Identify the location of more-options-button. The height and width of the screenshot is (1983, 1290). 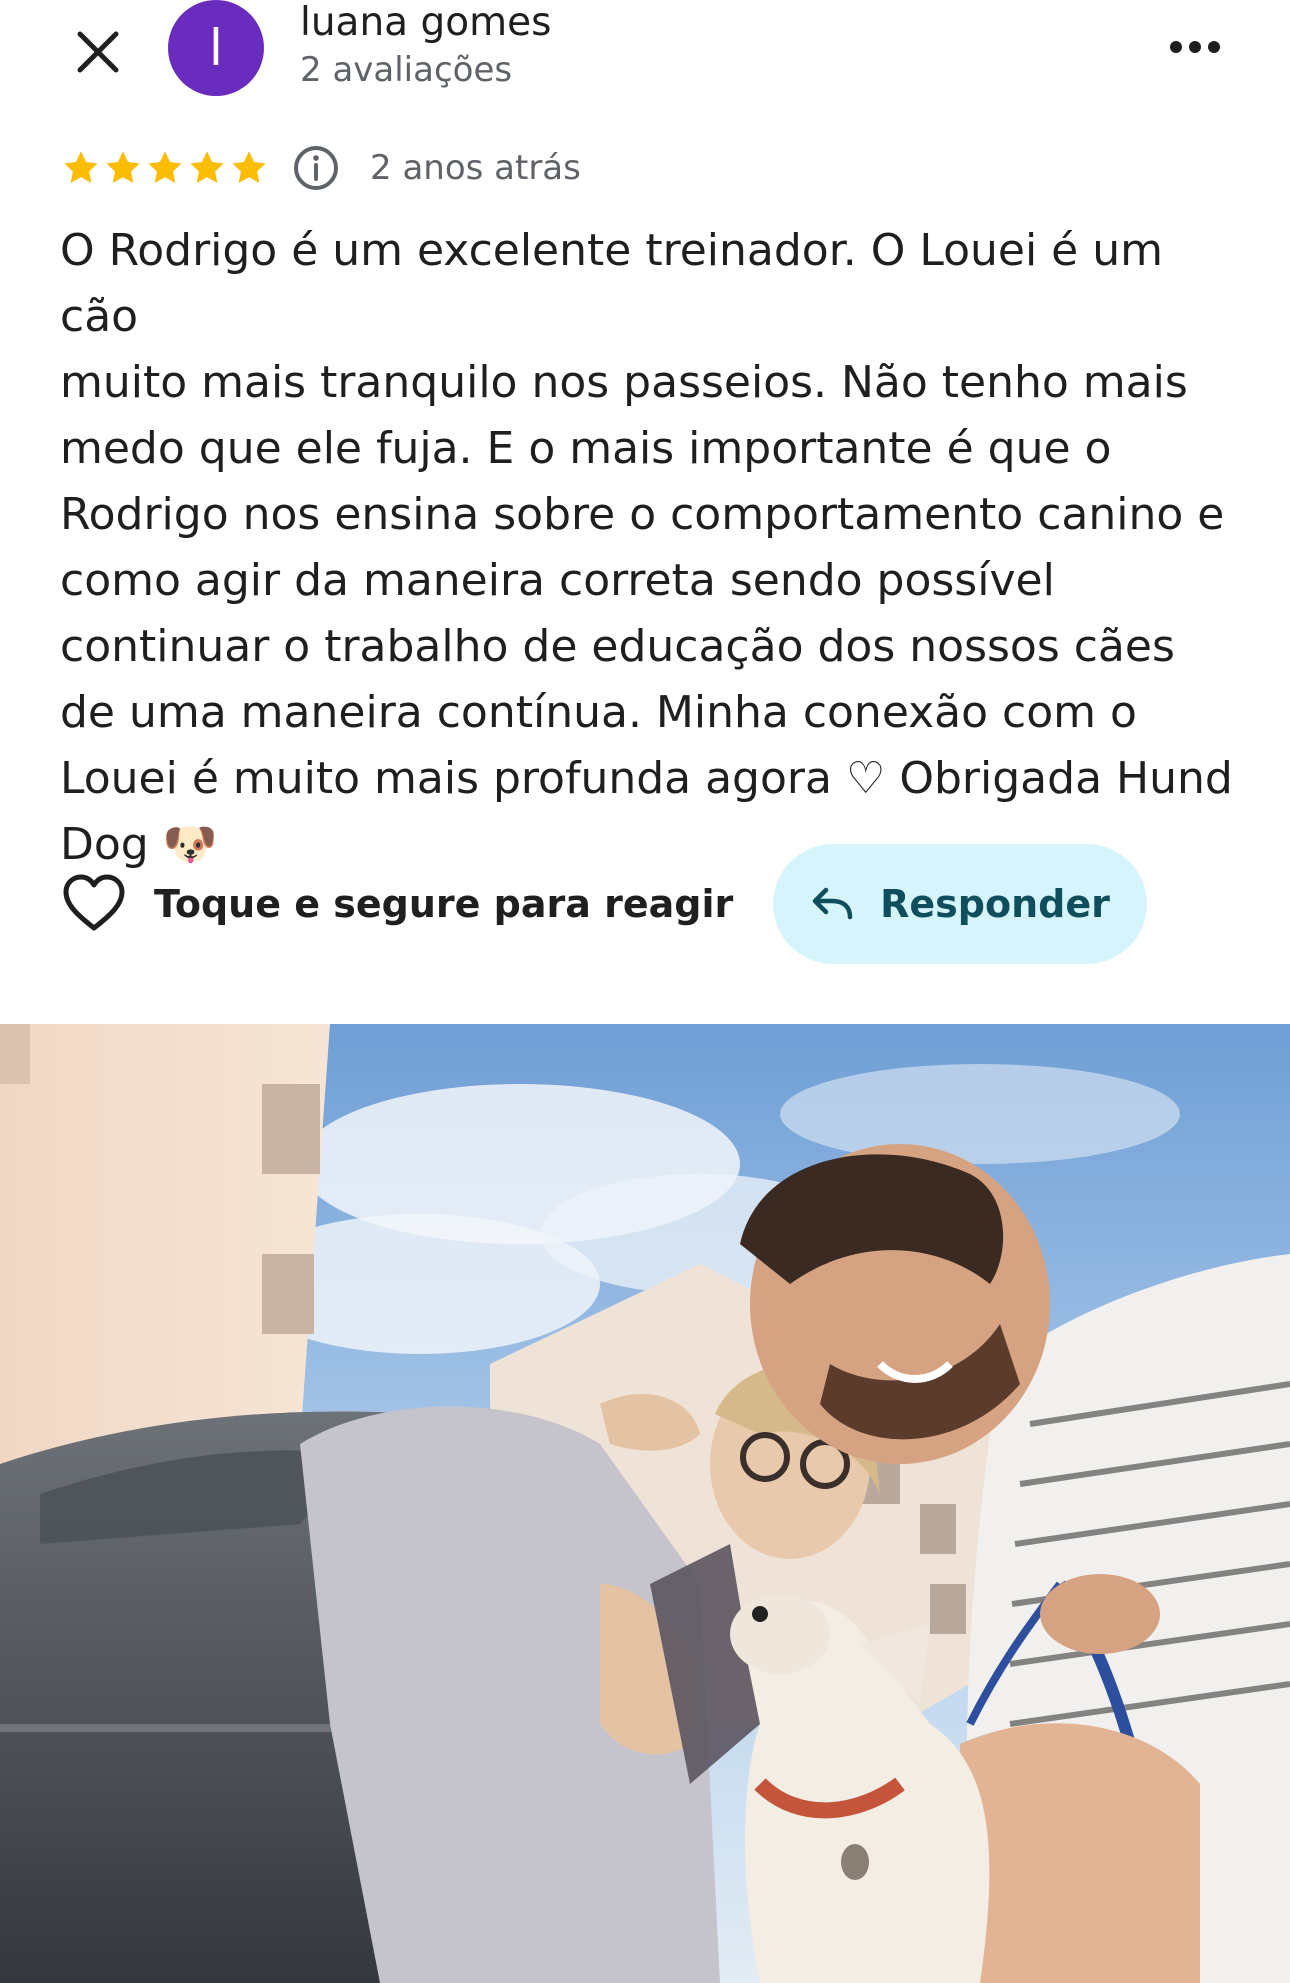
(1195, 47).